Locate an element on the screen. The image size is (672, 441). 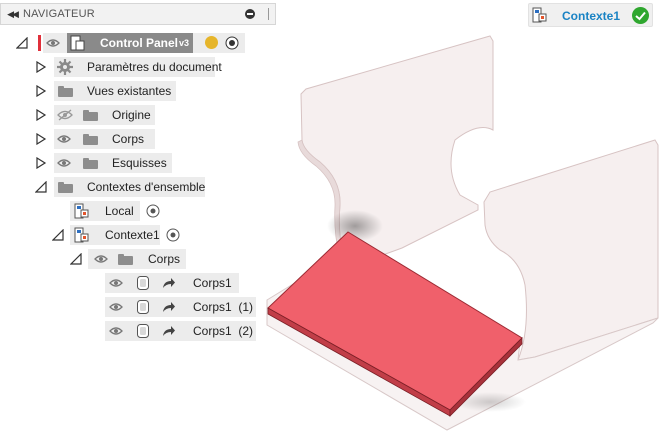
minus-circle-icon is located at coordinates (250, 14).